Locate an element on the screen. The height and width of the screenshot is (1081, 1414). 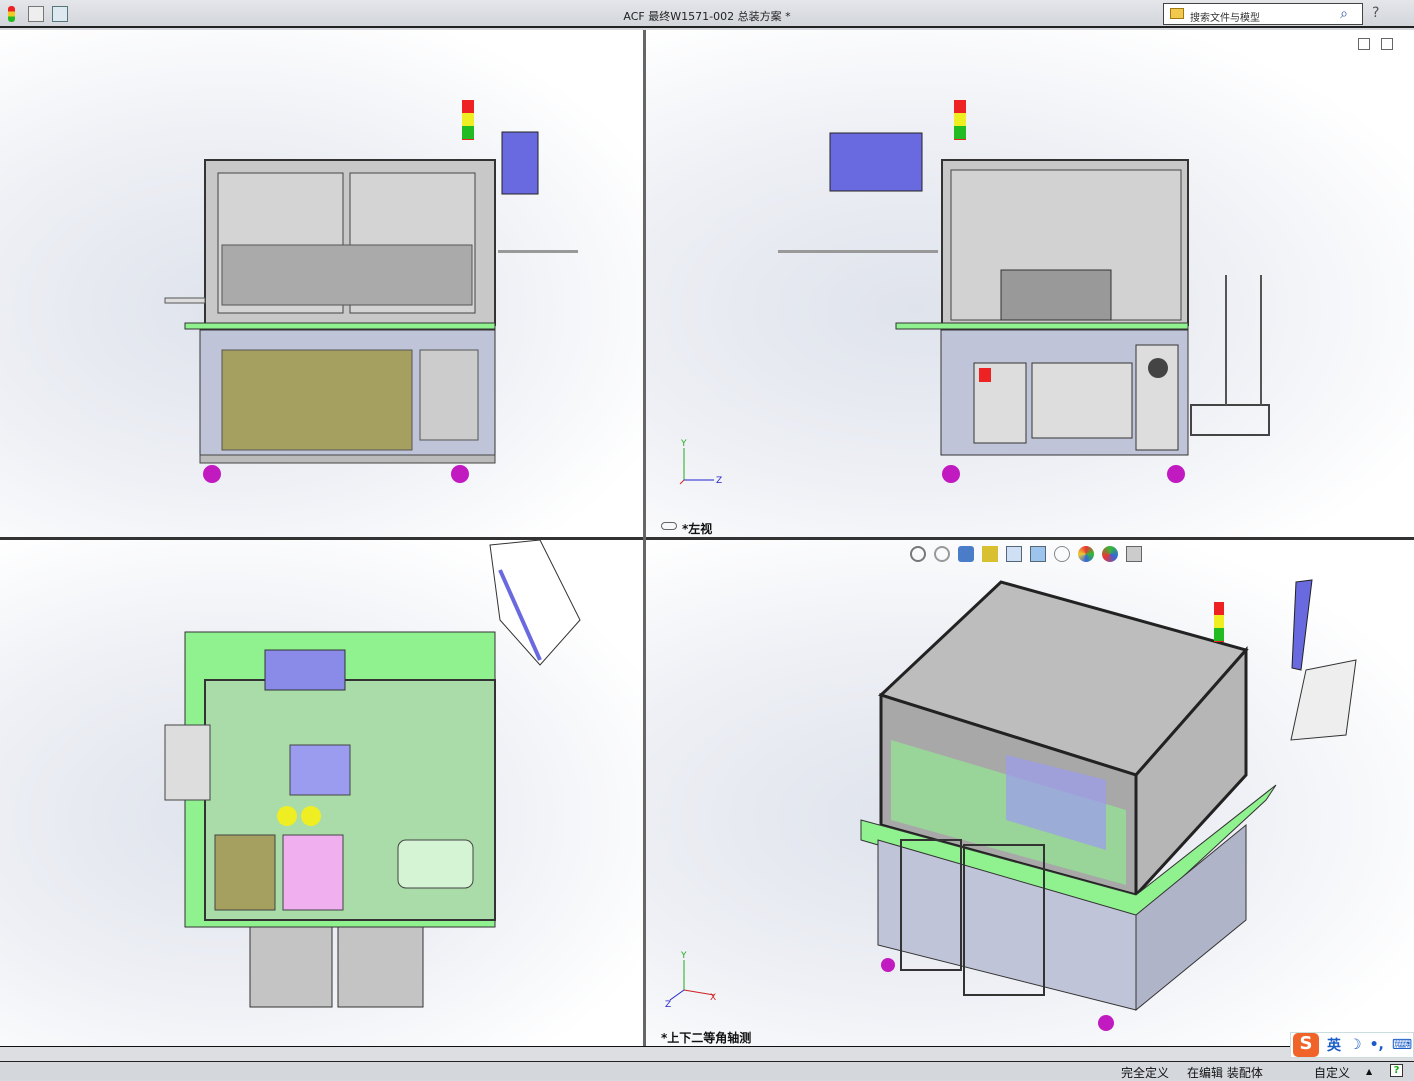
folder-icon is located at coordinates (1177, 13).